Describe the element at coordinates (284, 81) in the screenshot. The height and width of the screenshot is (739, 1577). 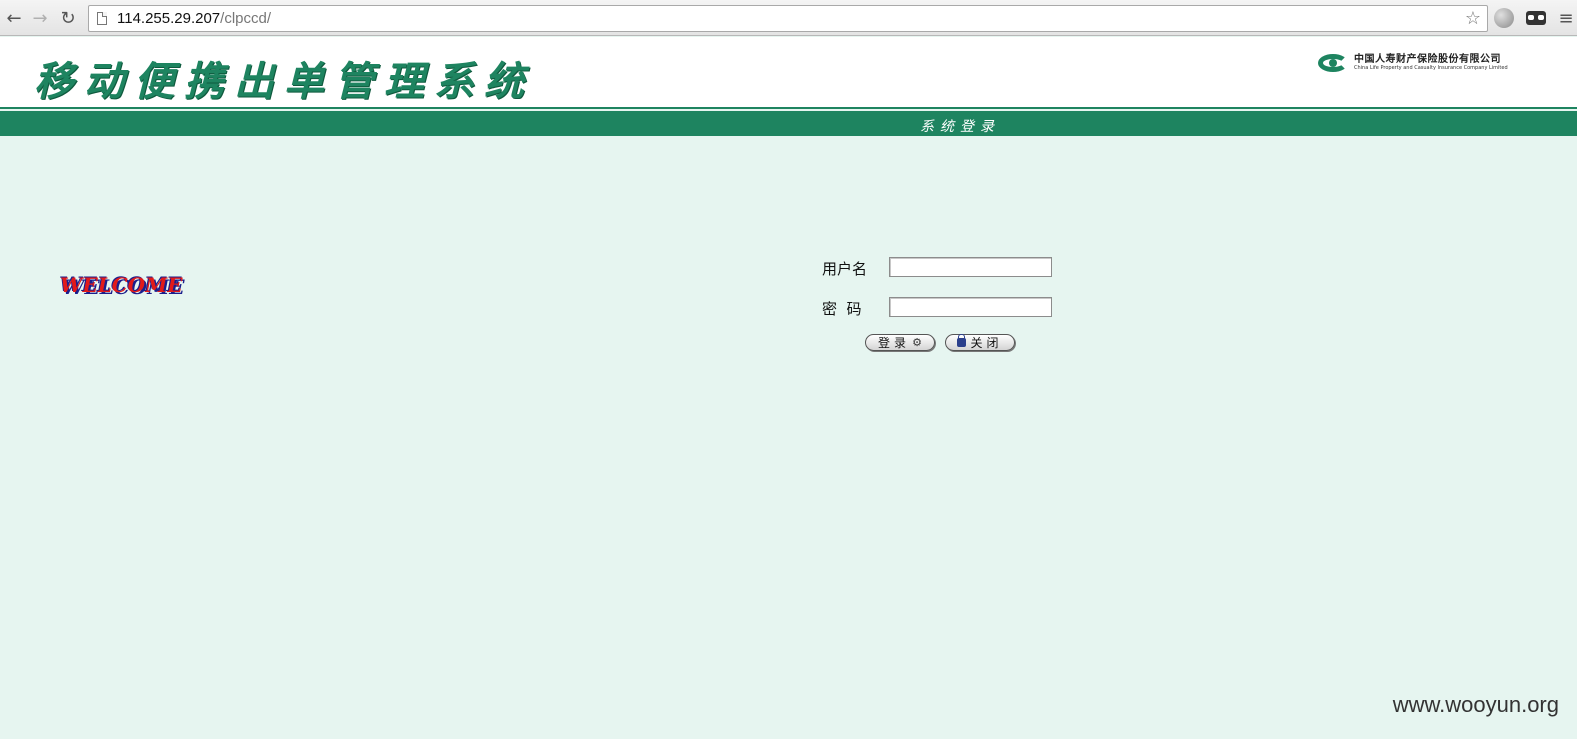
I see `system-title: 移动便携出单管理系统` at that location.